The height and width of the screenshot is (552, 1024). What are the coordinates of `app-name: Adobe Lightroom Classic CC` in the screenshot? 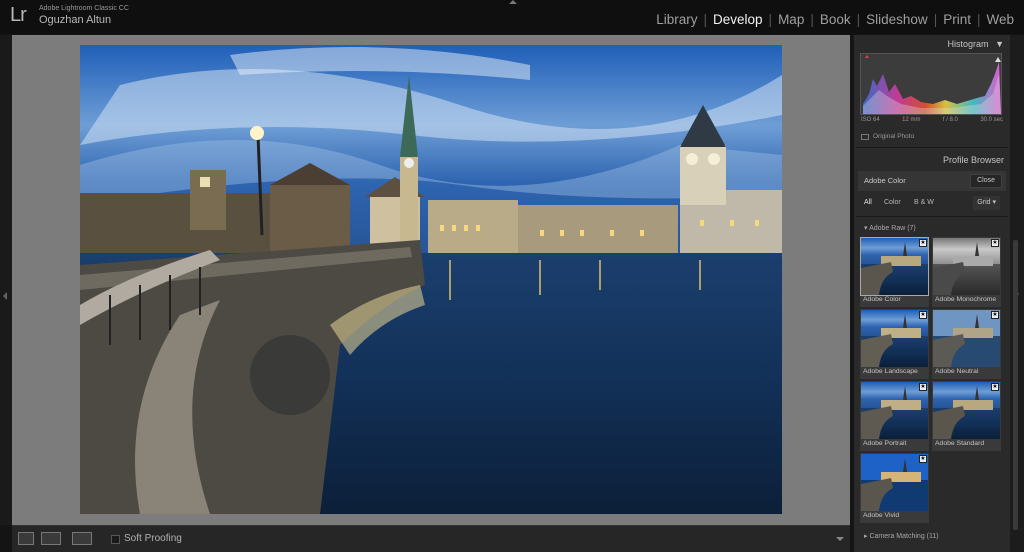 It's located at (84, 8).